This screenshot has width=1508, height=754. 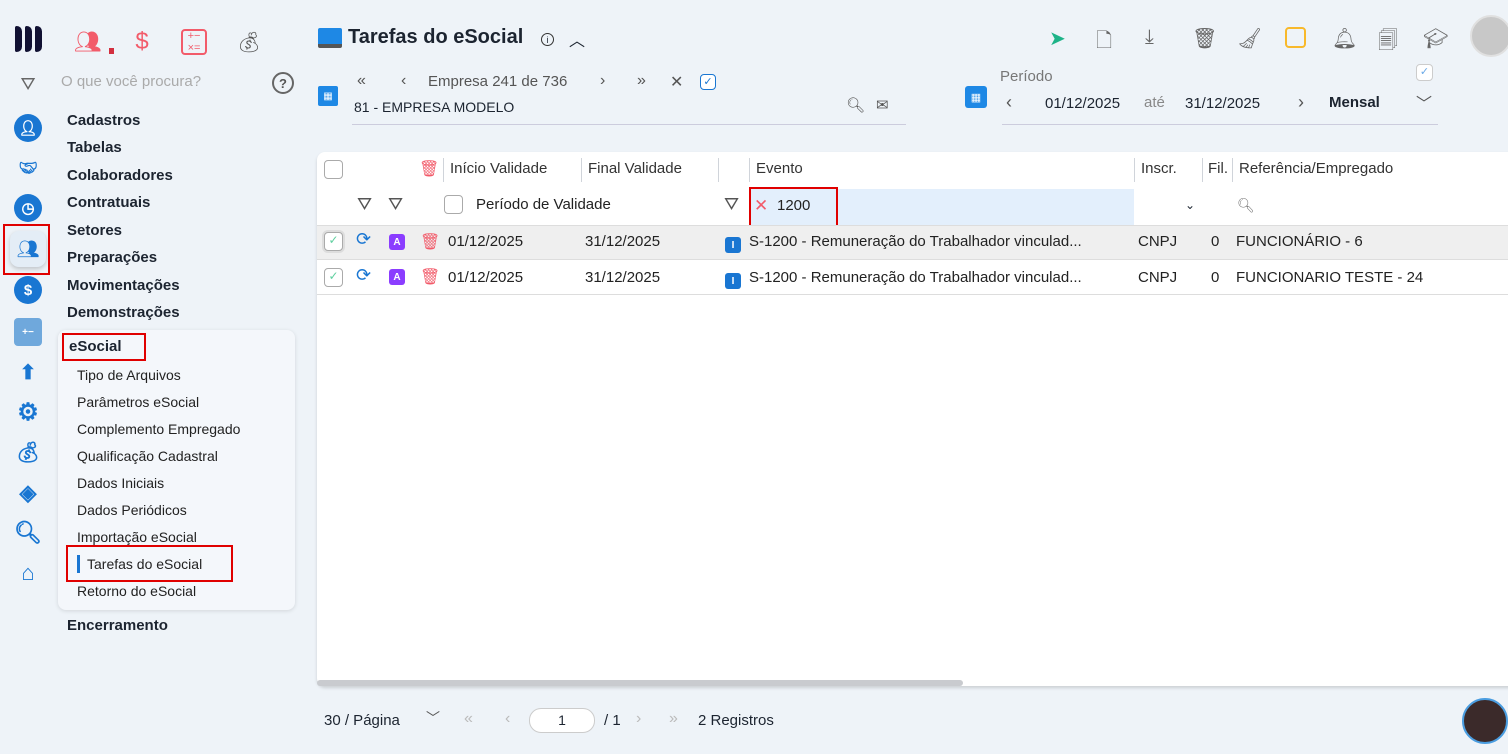 I want to click on help-icon: ?, so click(x=283, y=83).